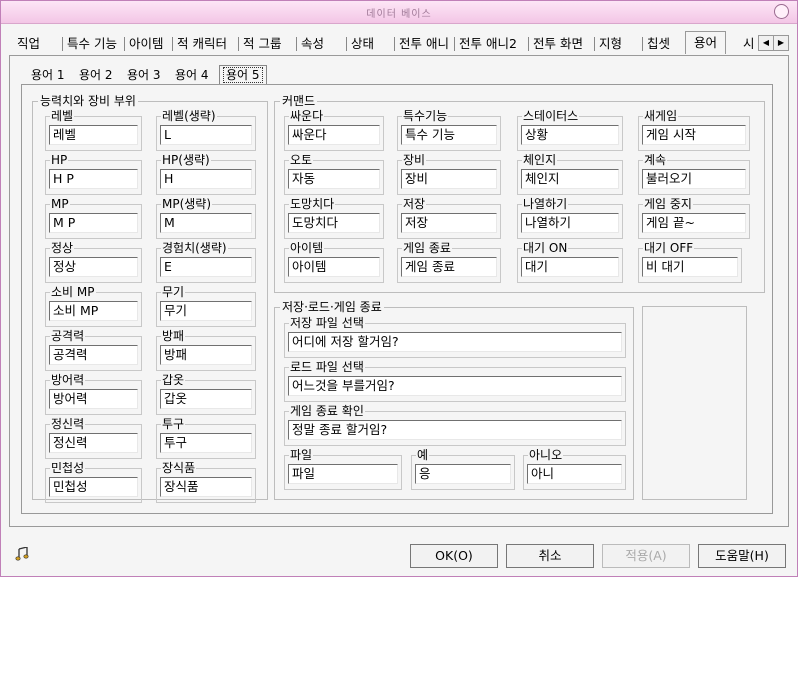 The image size is (798, 700). I want to click on save-field-label: 로드 파일 선택, so click(327, 367).